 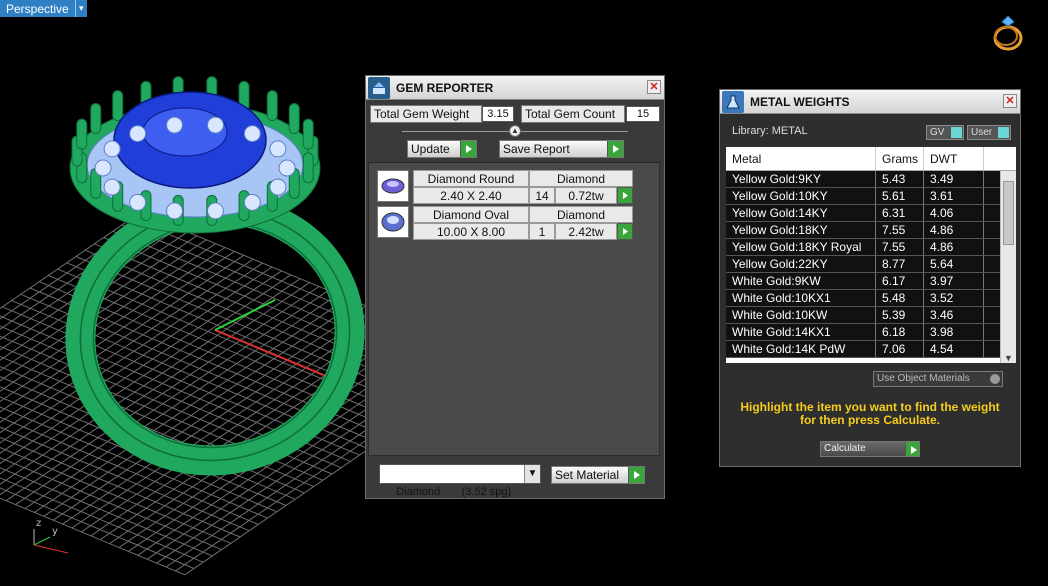 I want to click on cell-dwt: 3.49, so click(x=954, y=179).